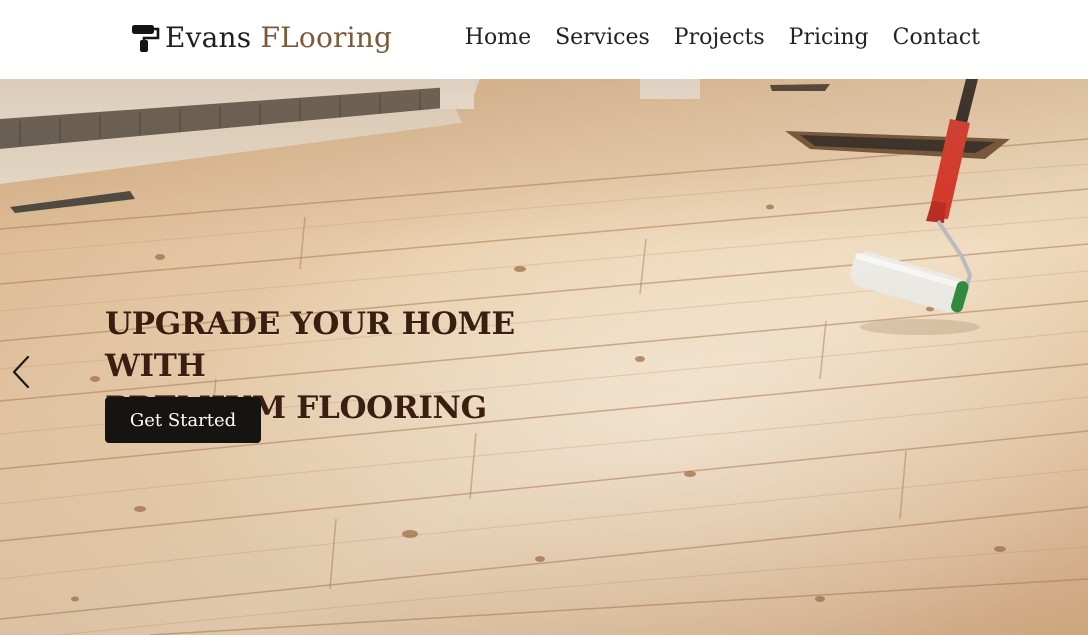  I want to click on main-nav: Home Services Projects Pricing Contact, so click(722, 38).